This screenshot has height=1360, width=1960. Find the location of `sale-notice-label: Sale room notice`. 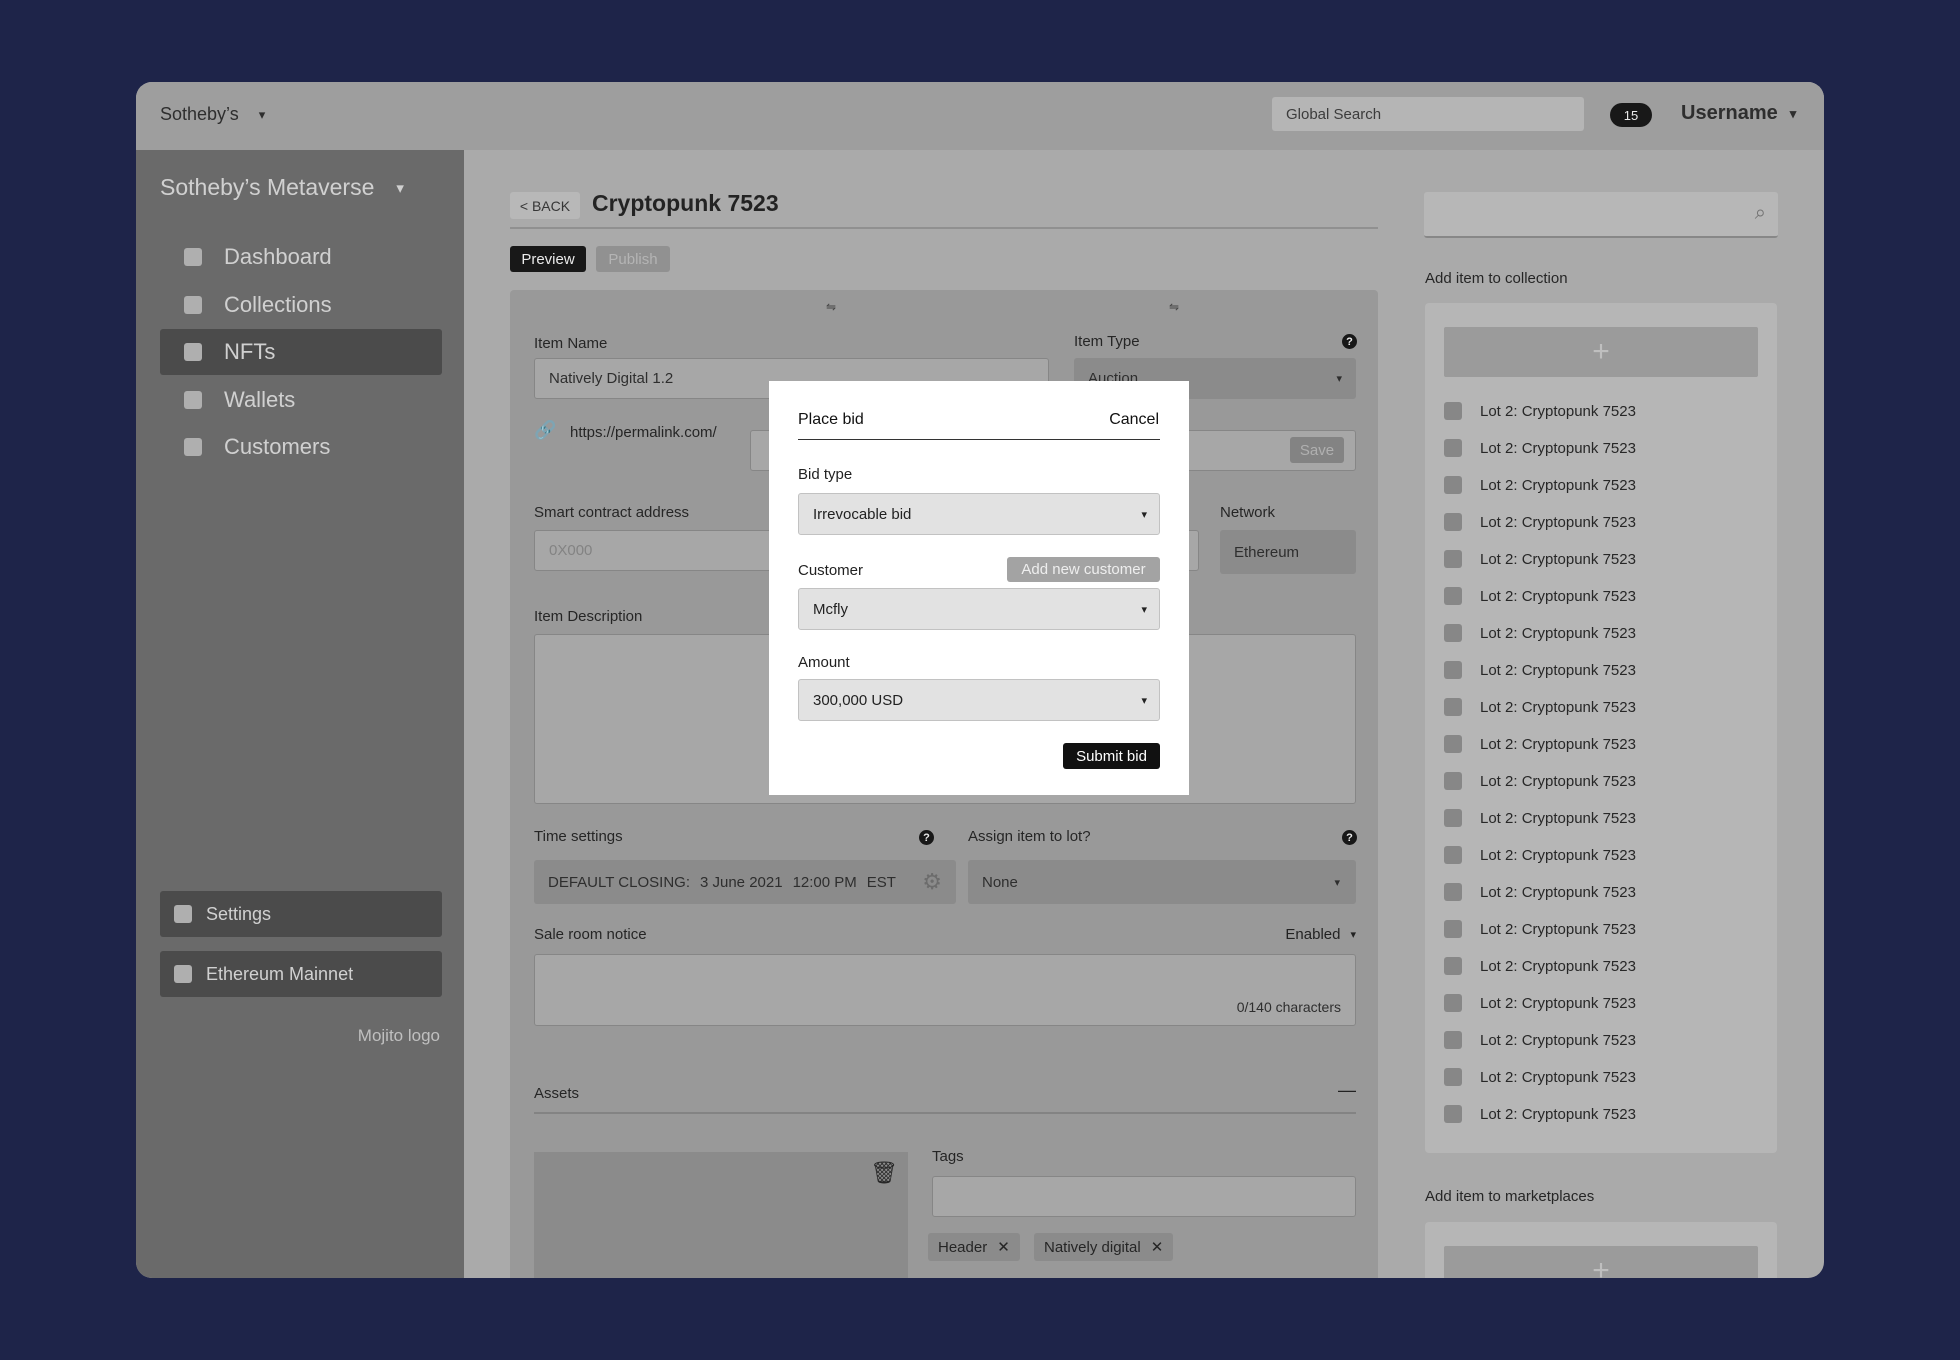

sale-notice-label: Sale room notice is located at coordinates (590, 934).